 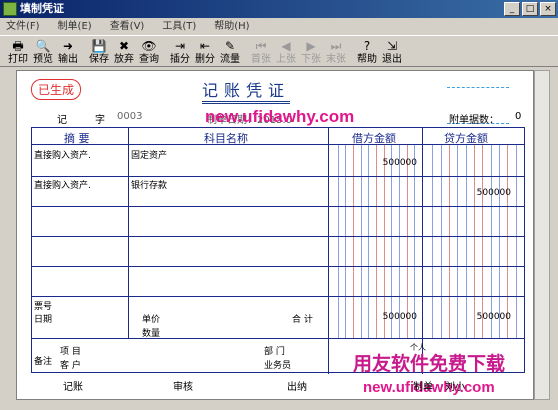 I want to click on toolbar-button-6: ⇥ 插分, so click(x=180, y=51).